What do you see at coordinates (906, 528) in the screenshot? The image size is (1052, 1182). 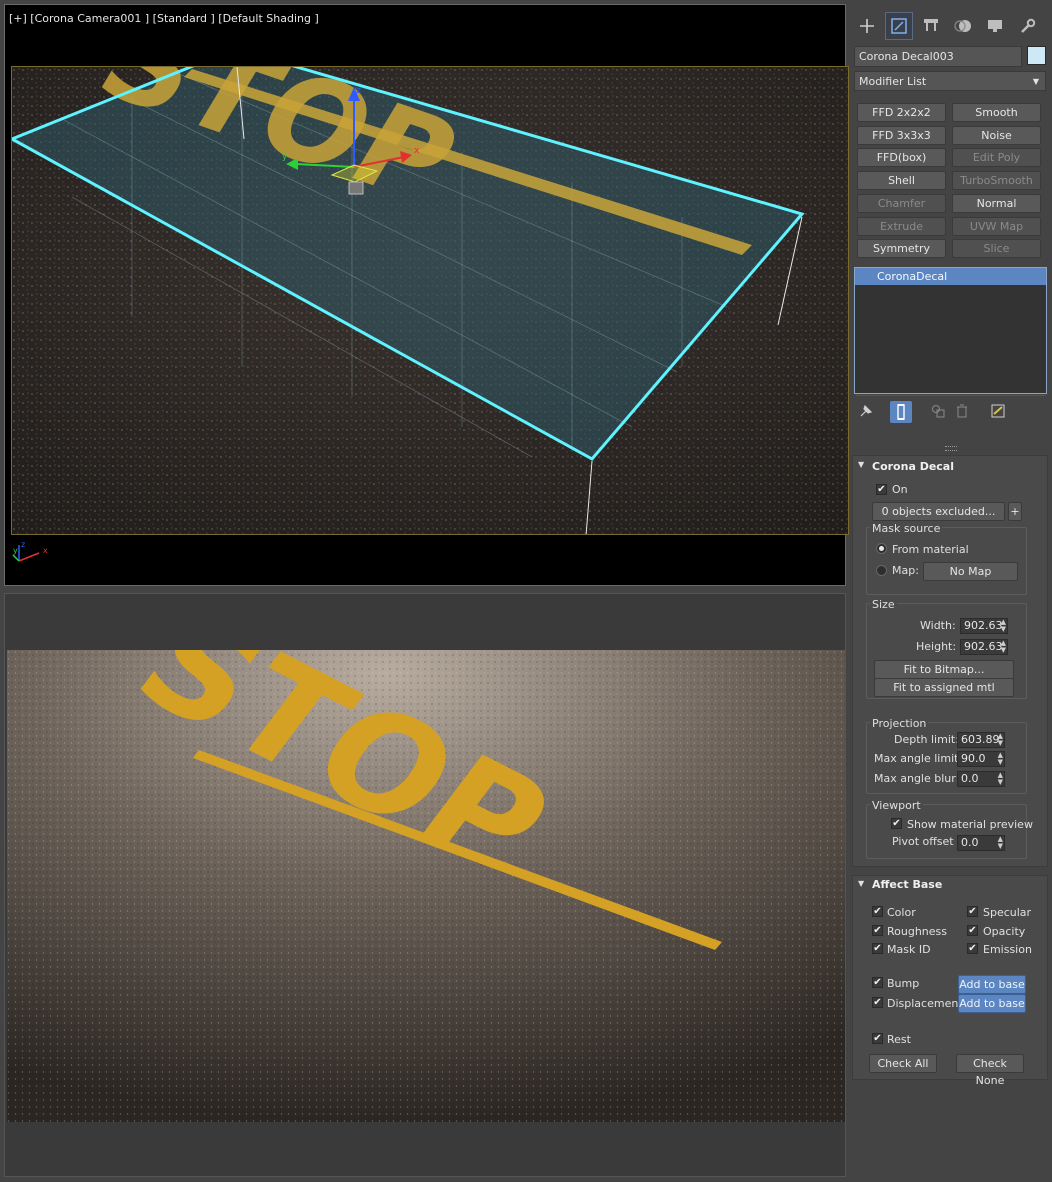 I see `mask-source-title: Mask source` at bounding box center [906, 528].